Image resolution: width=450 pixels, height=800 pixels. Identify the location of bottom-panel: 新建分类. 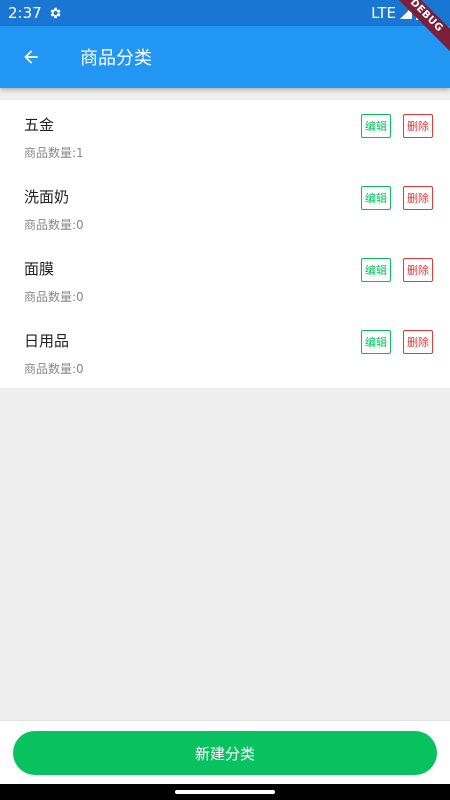
(225, 752).